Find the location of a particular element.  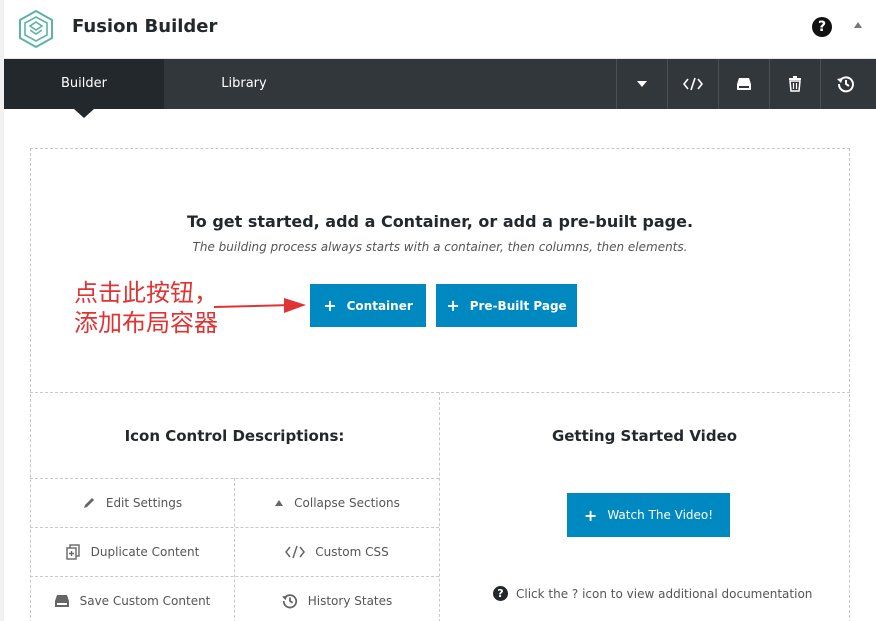

icon-description-item: Duplicate Content is located at coordinates (132, 552).